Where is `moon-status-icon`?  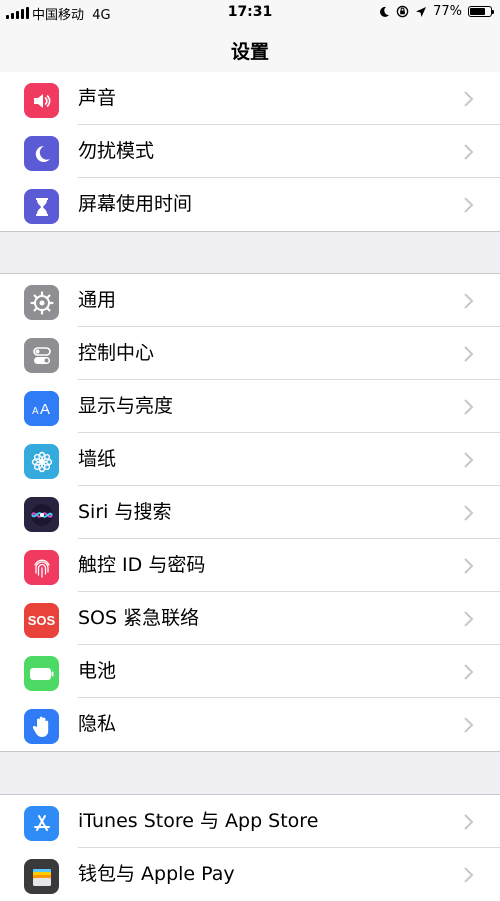
moon-status-icon is located at coordinates (385, 11).